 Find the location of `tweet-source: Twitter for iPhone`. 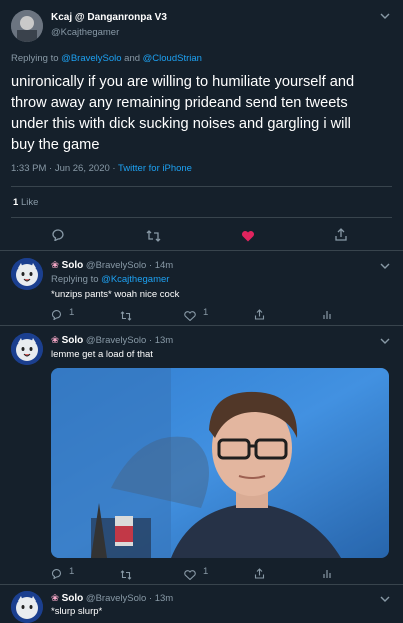

tweet-source: Twitter for iPhone is located at coordinates (155, 168).